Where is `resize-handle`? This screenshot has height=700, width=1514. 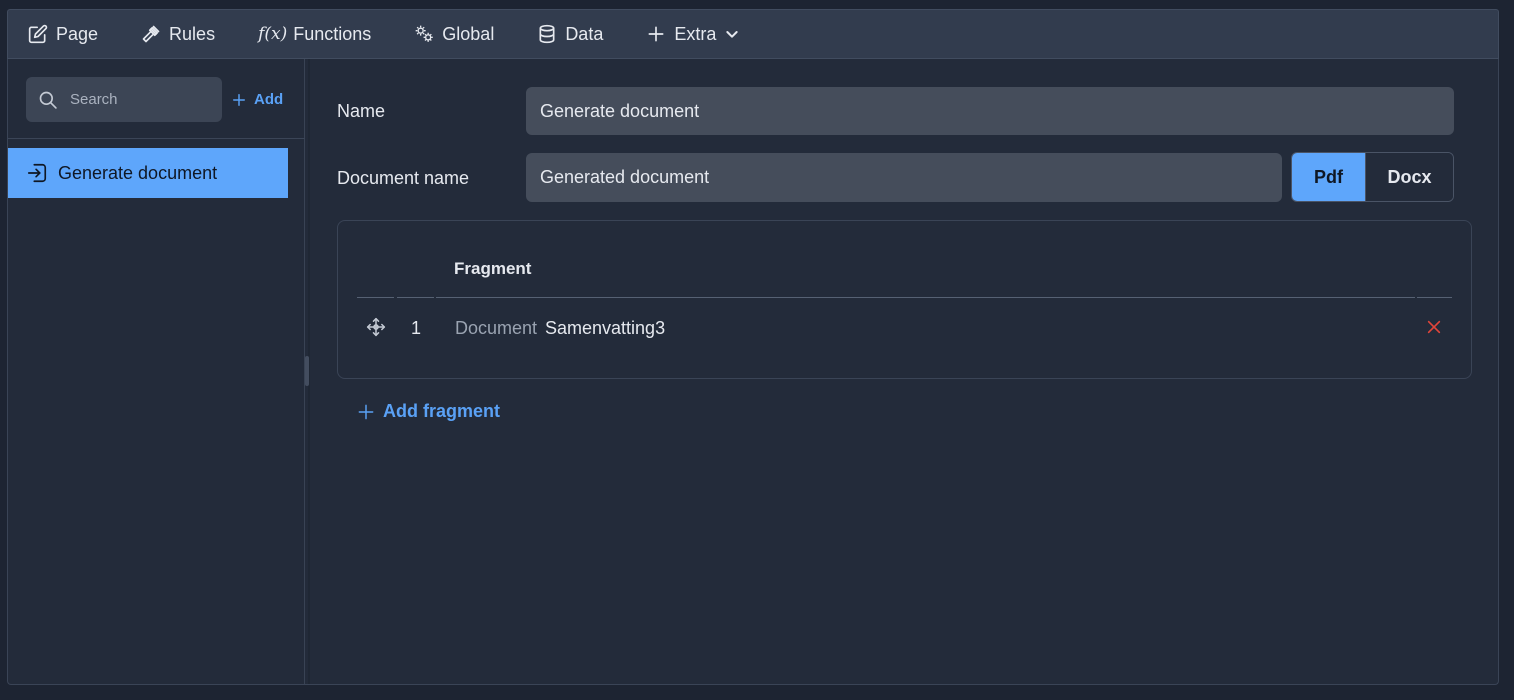 resize-handle is located at coordinates (307, 371).